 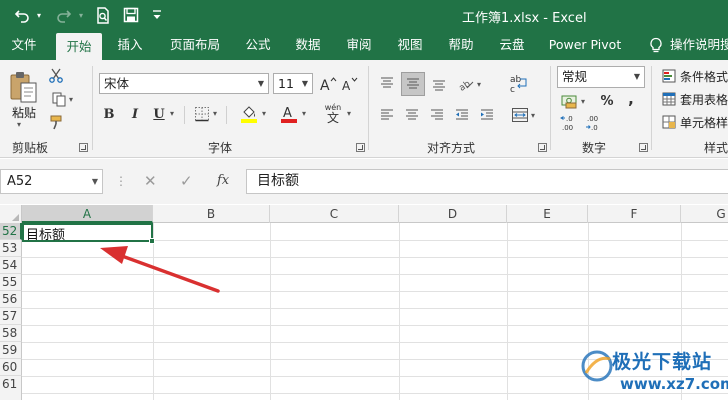 What do you see at coordinates (674, 384) in the screenshot?
I see `watermark-url: www.xz7.com` at bounding box center [674, 384].